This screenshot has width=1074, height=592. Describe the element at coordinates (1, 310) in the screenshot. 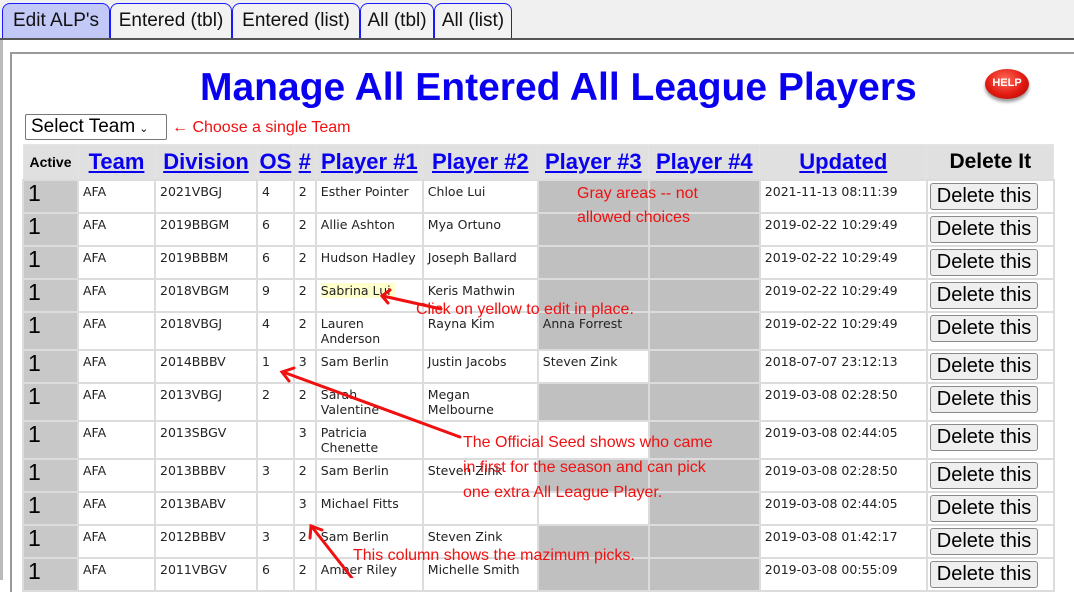

I see `left-border` at that location.